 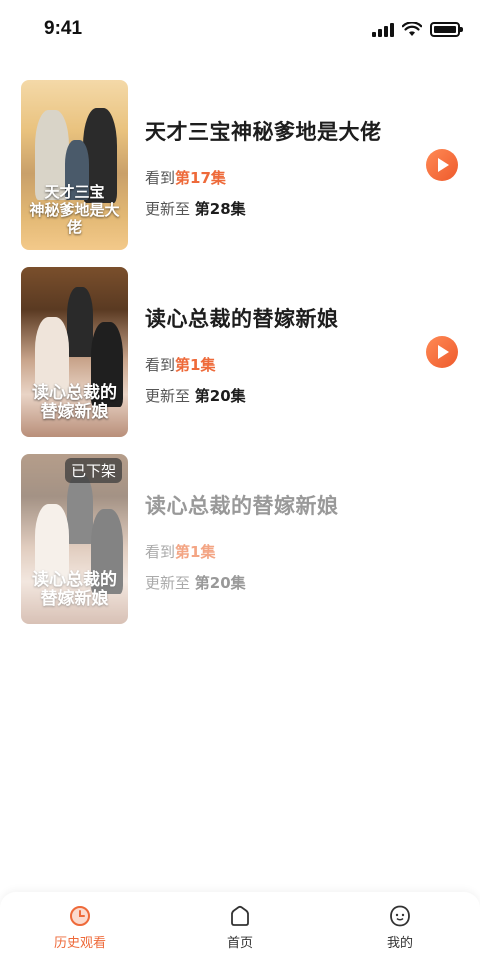 I want to click on status-bar: 9:41, so click(x=240, y=32).